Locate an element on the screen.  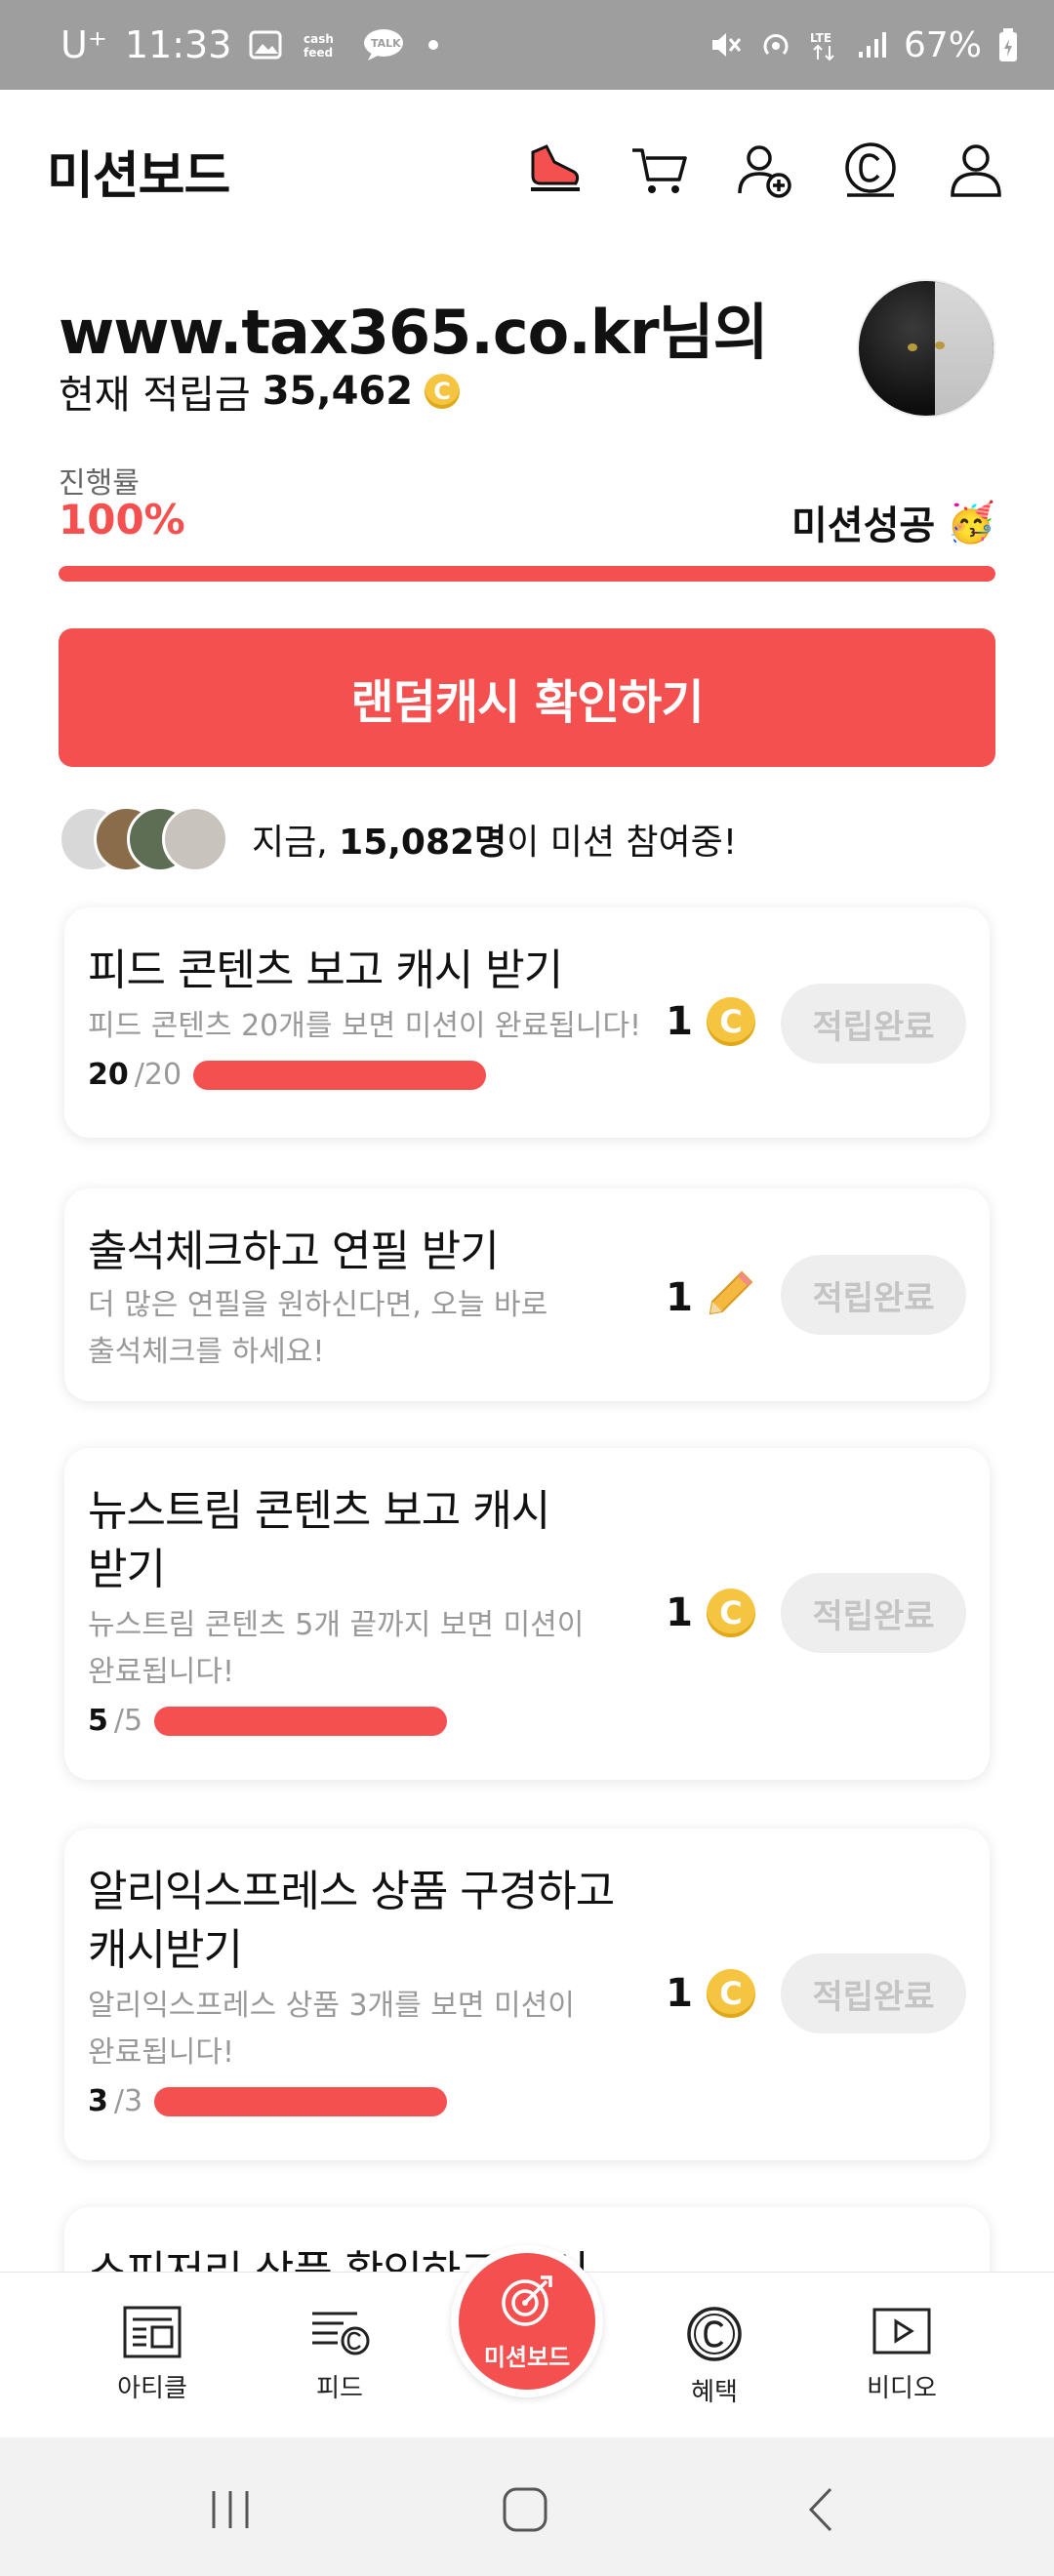
mission-title: 알리익스프레스 상품 구경하고 is located at coordinates (352, 1891).